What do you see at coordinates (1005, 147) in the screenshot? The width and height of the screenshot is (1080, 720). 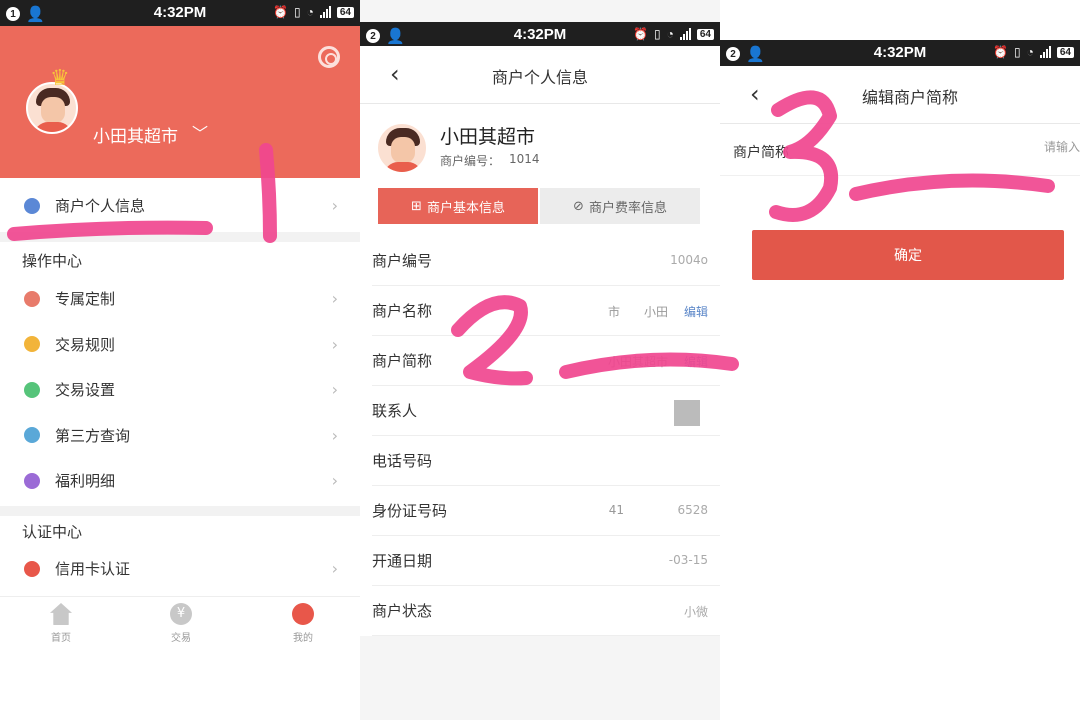 I see `short-name-input` at bounding box center [1005, 147].